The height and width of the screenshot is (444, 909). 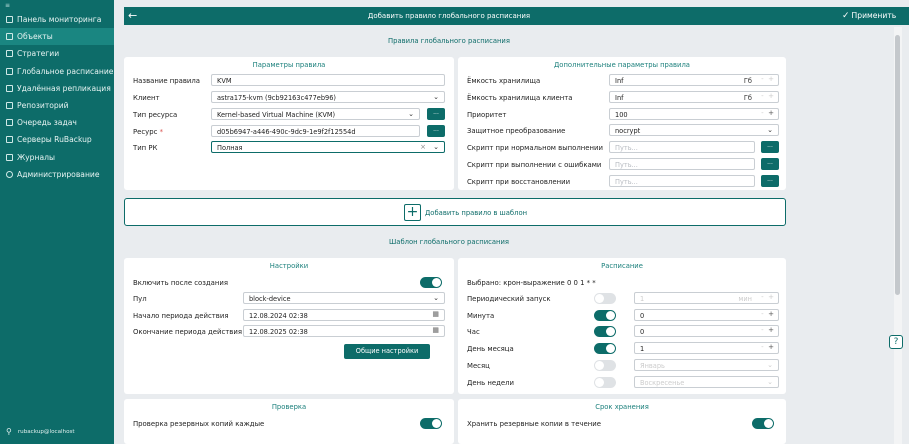 I want to click on apply-button: ✓ Применить, so click(x=869, y=16).